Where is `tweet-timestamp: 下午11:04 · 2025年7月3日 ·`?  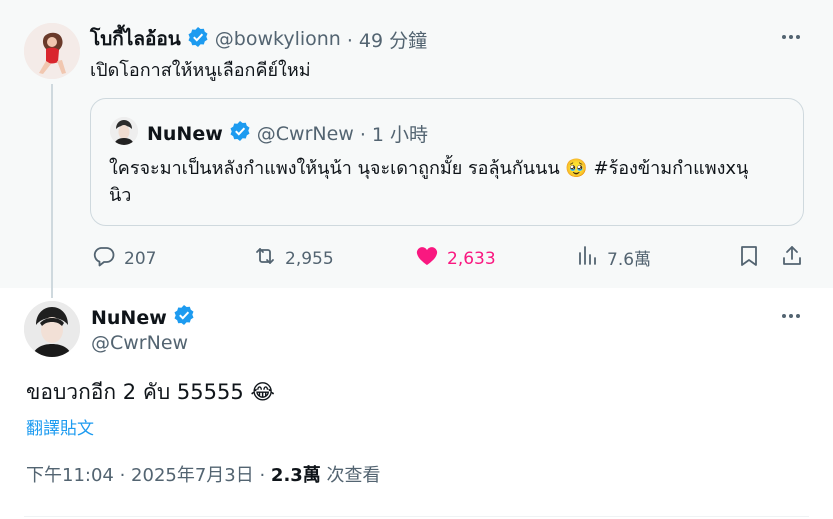 tweet-timestamp: 下午11:04 · 2025年7月3日 · is located at coordinates (148, 475).